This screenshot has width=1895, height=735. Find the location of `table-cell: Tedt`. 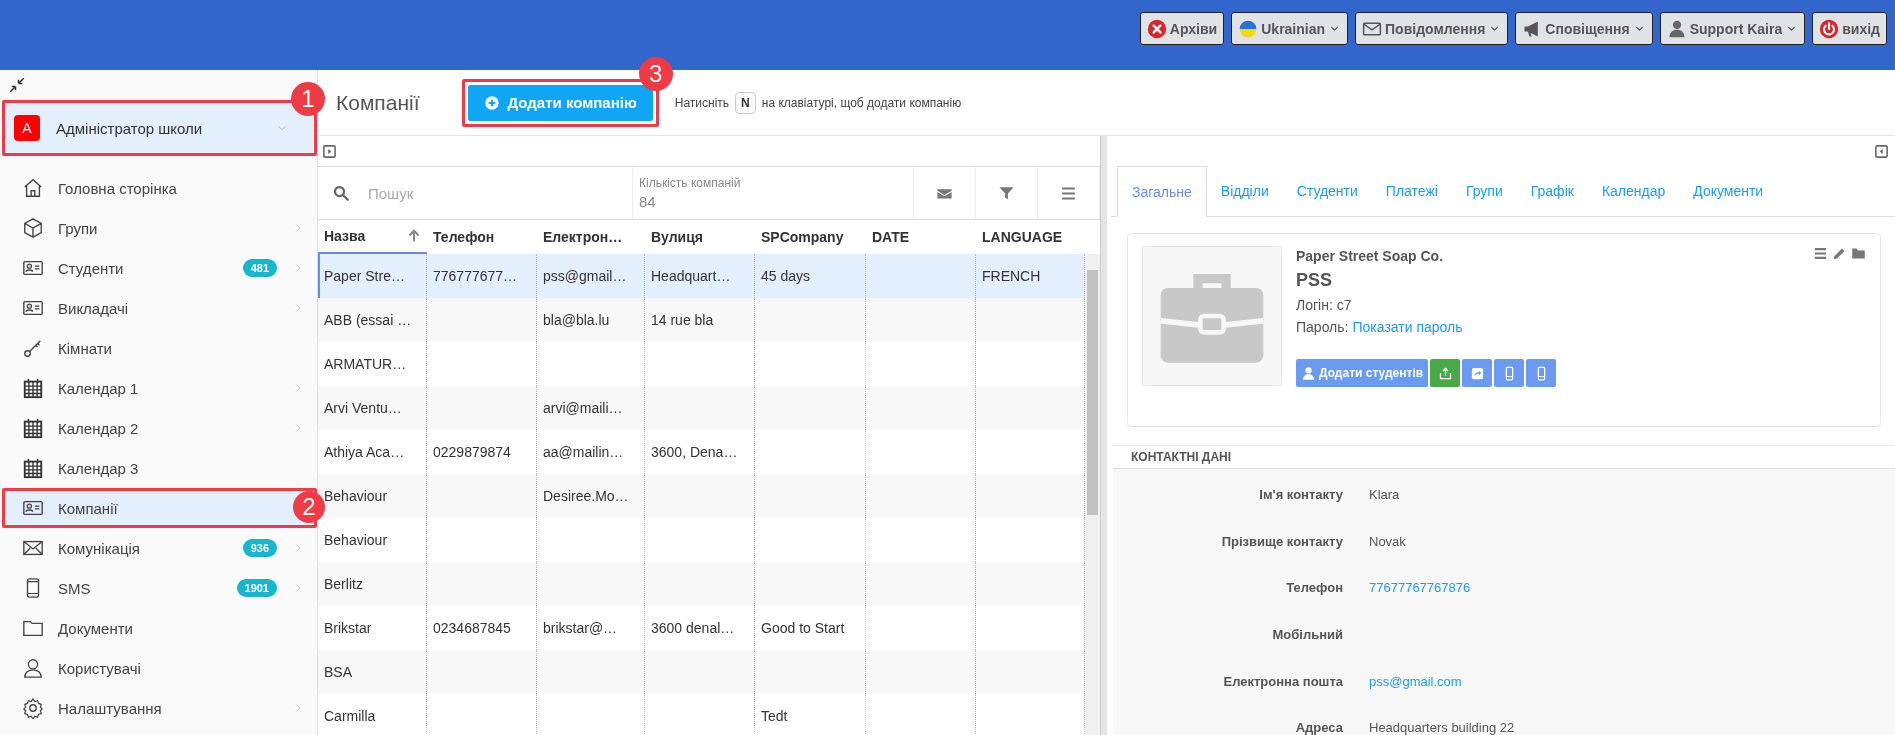

table-cell: Tedt is located at coordinates (810, 714).